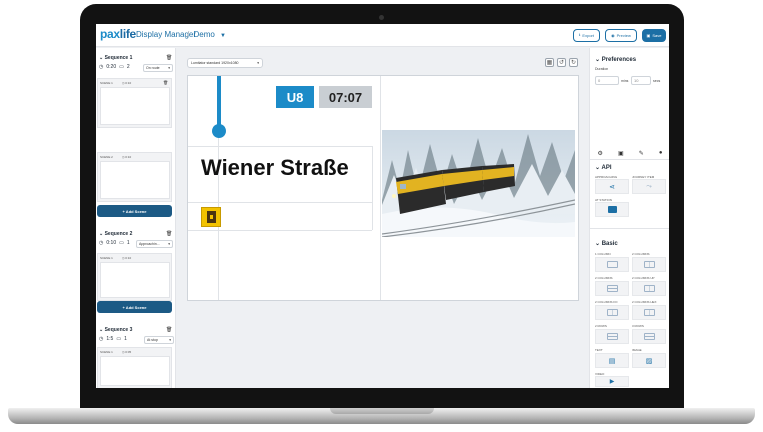  What do you see at coordinates (603, 254) in the screenshot?
I see `tile-label: 1 COLUMN` at bounding box center [603, 254].